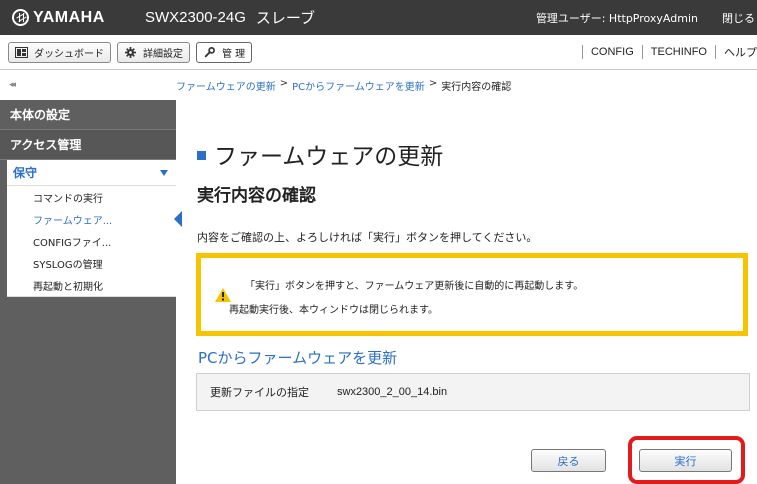  I want to click on close-link: 閉じる, so click(738, 18).